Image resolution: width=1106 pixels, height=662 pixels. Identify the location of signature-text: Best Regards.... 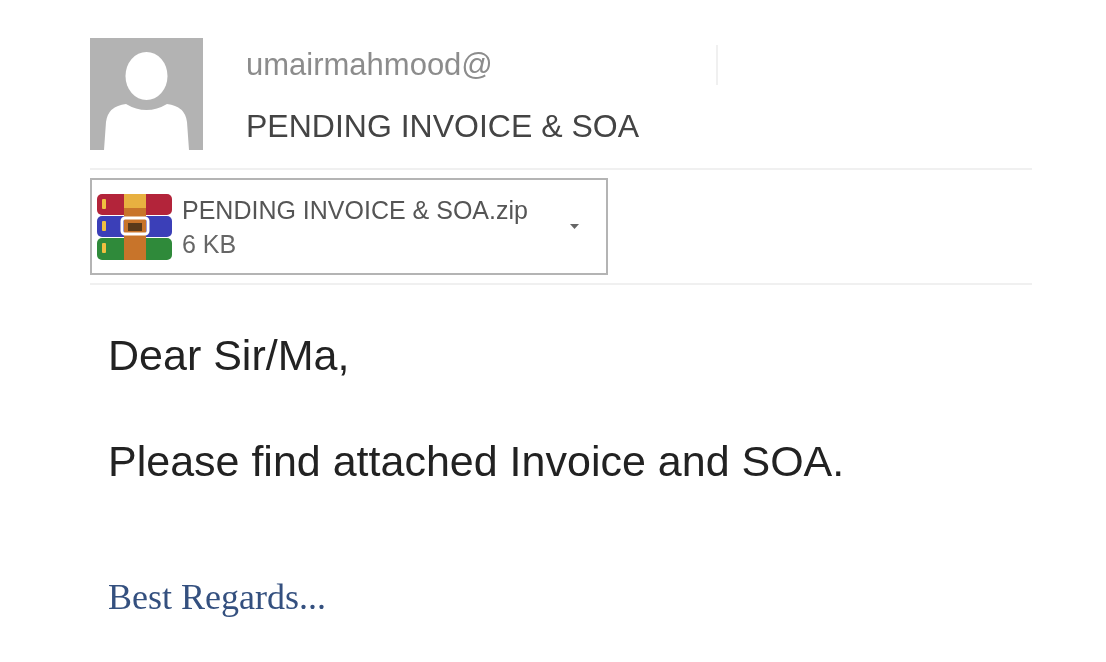
(217, 597).